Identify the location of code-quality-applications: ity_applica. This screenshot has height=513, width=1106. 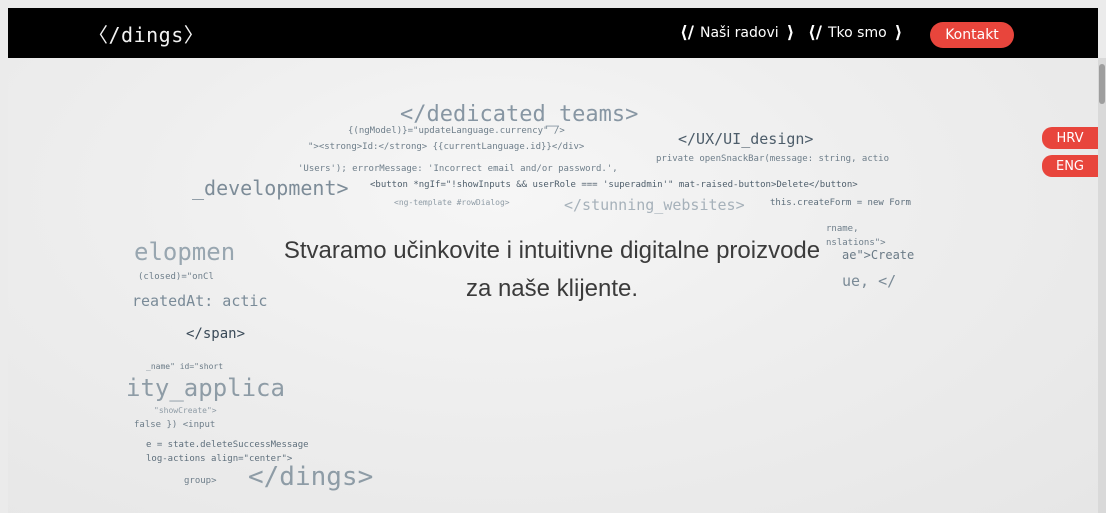
(205, 388).